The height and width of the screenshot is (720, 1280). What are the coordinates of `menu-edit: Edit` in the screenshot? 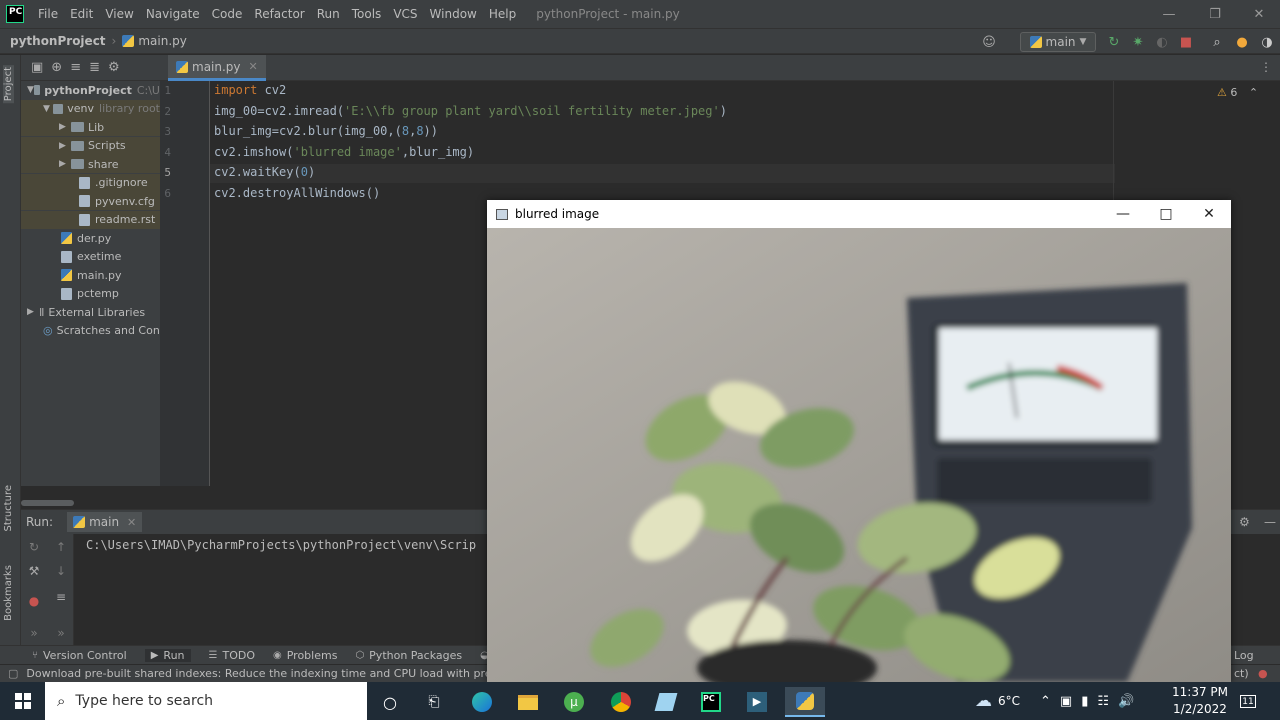 It's located at (81, 14).